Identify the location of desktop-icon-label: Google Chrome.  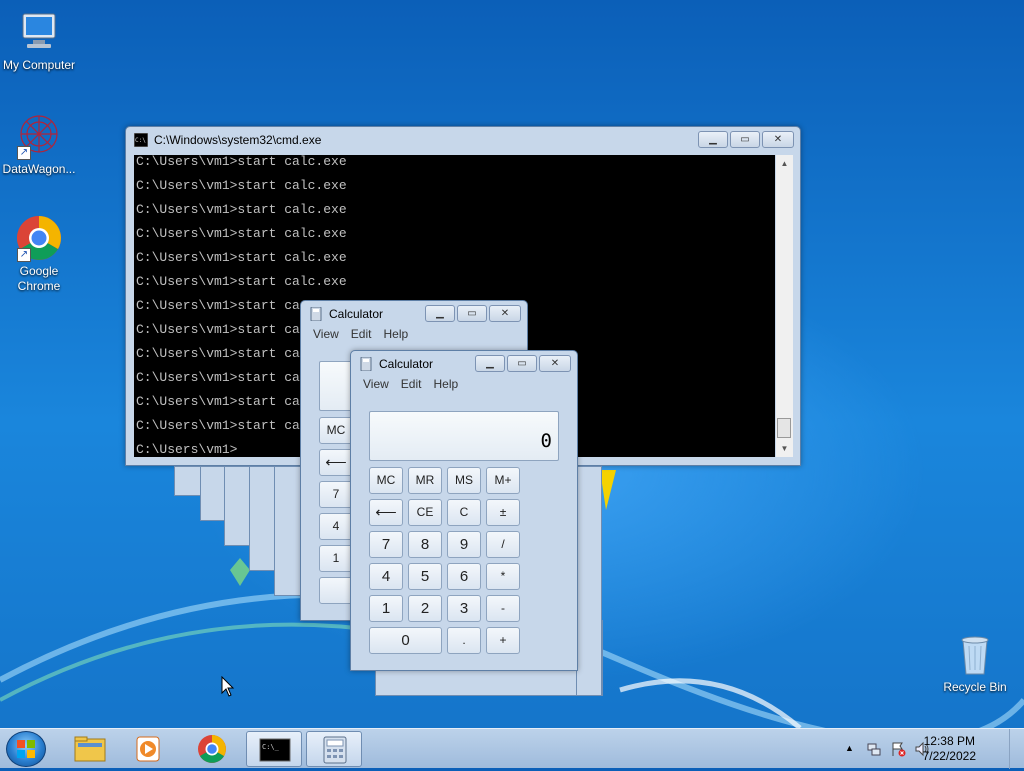
(39, 278).